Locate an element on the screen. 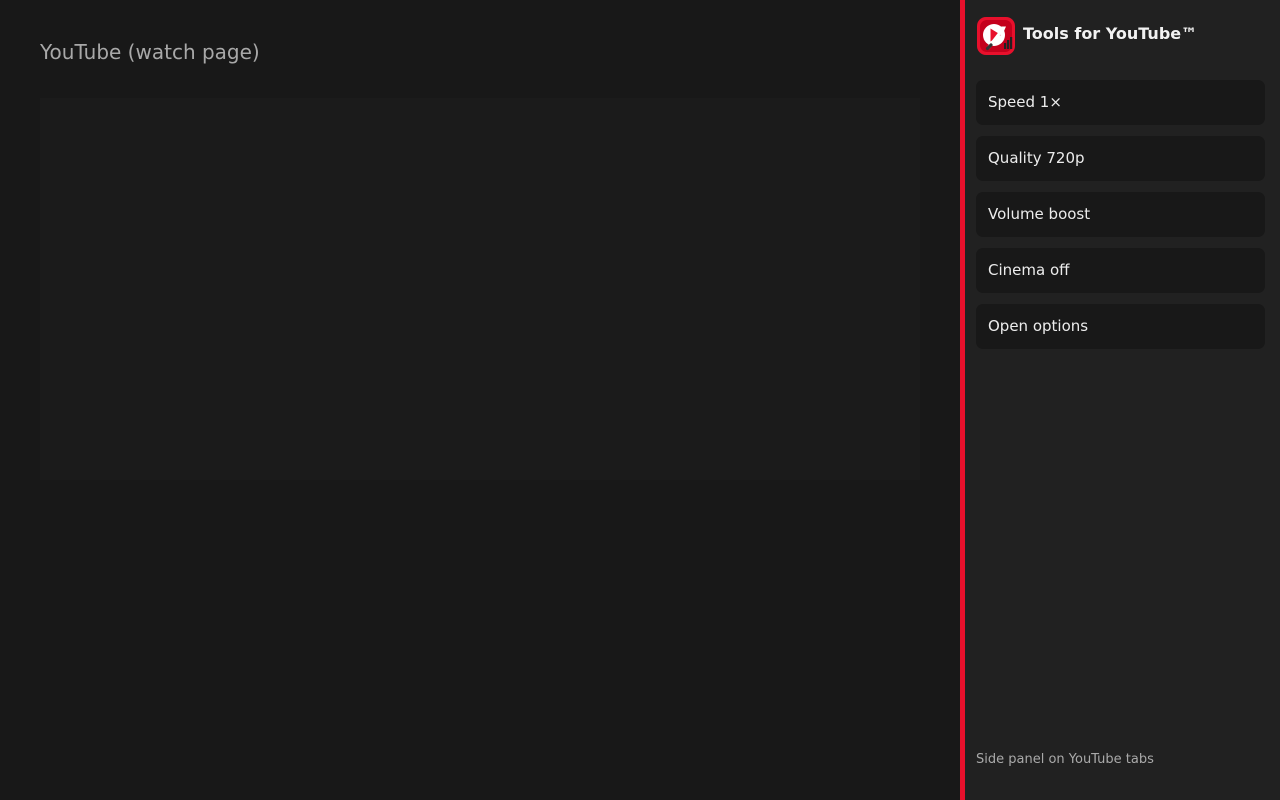 The height and width of the screenshot is (800, 1280). volume-boost-button: Volume boost is located at coordinates (1120, 214).